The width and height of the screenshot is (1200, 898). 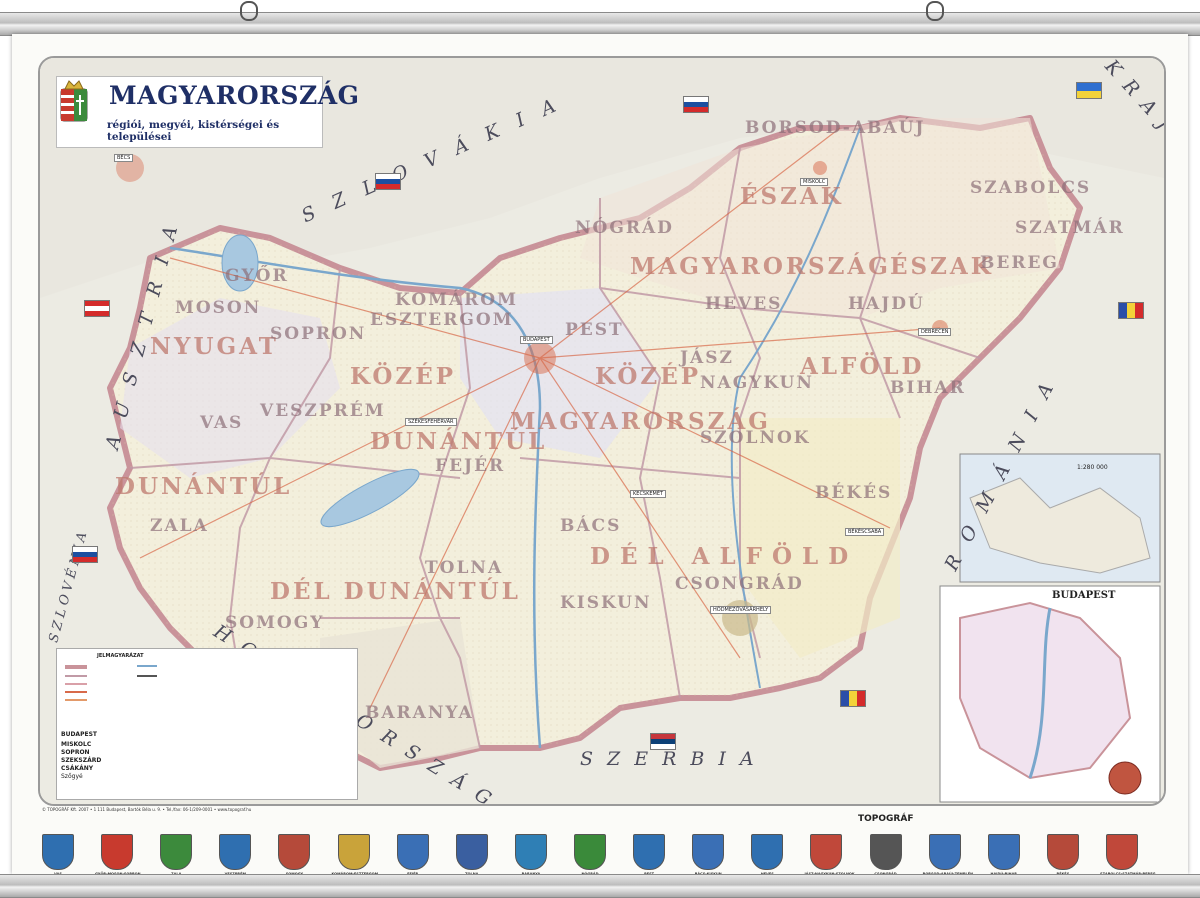 I want to click on county-somogy: SOMOGY, so click(x=275, y=623).